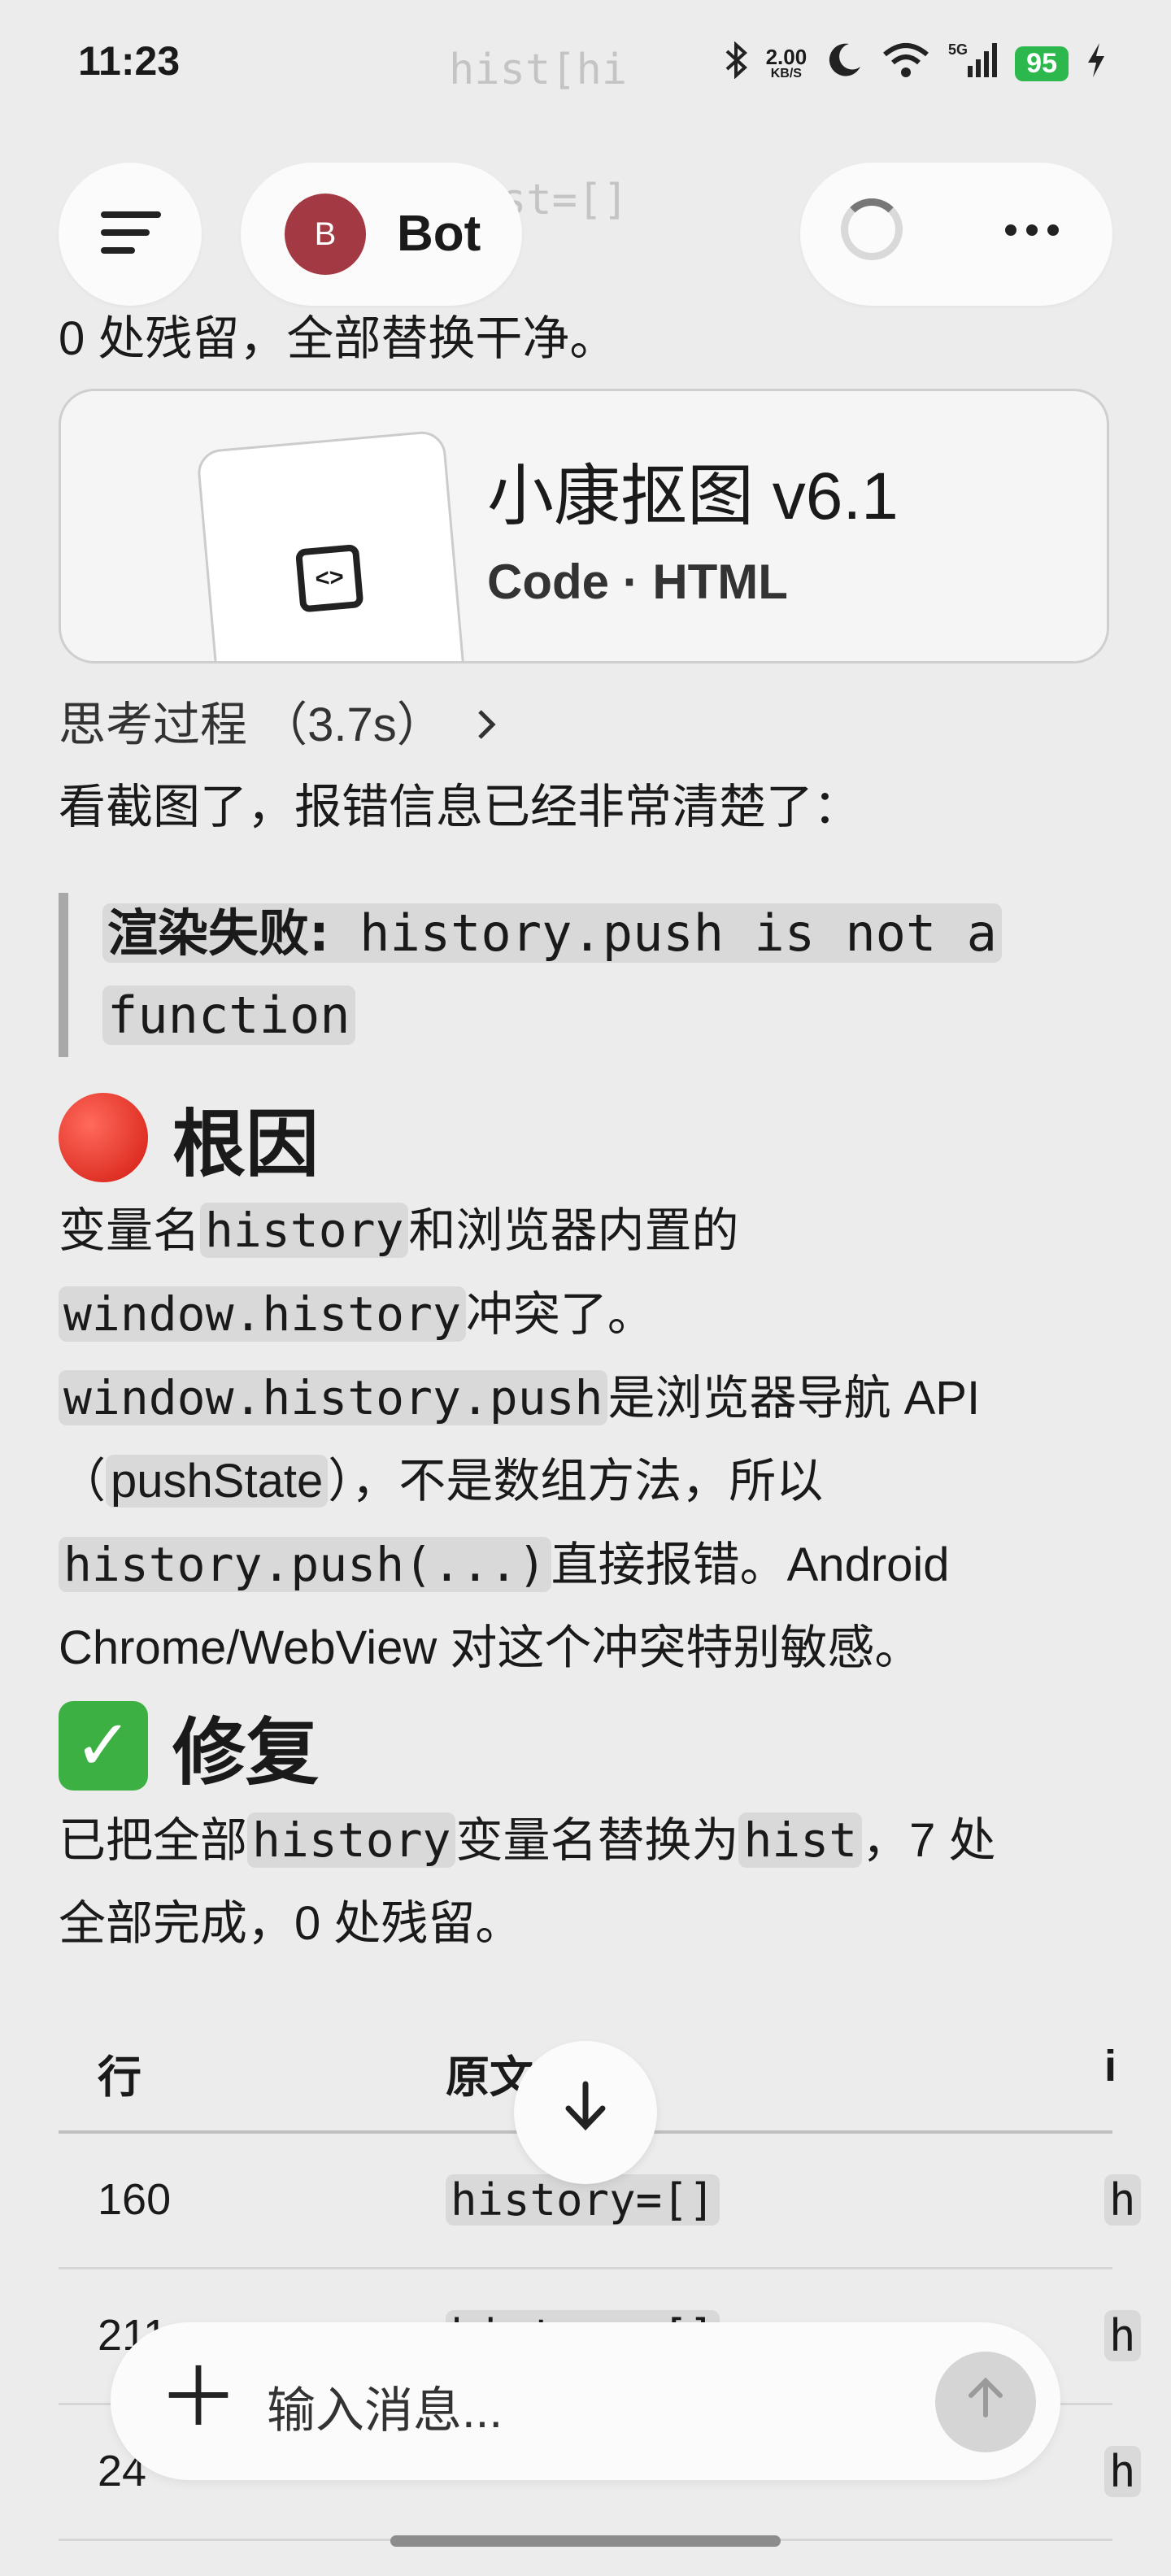 This screenshot has width=1171, height=2576. What do you see at coordinates (329, 578) in the screenshot?
I see `code-file-icon: <>` at bounding box center [329, 578].